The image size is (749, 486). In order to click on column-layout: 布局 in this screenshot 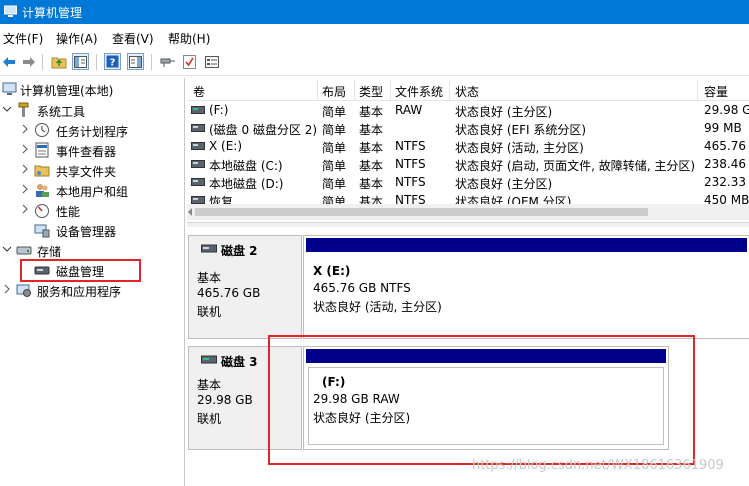, I will do `click(334, 91)`.